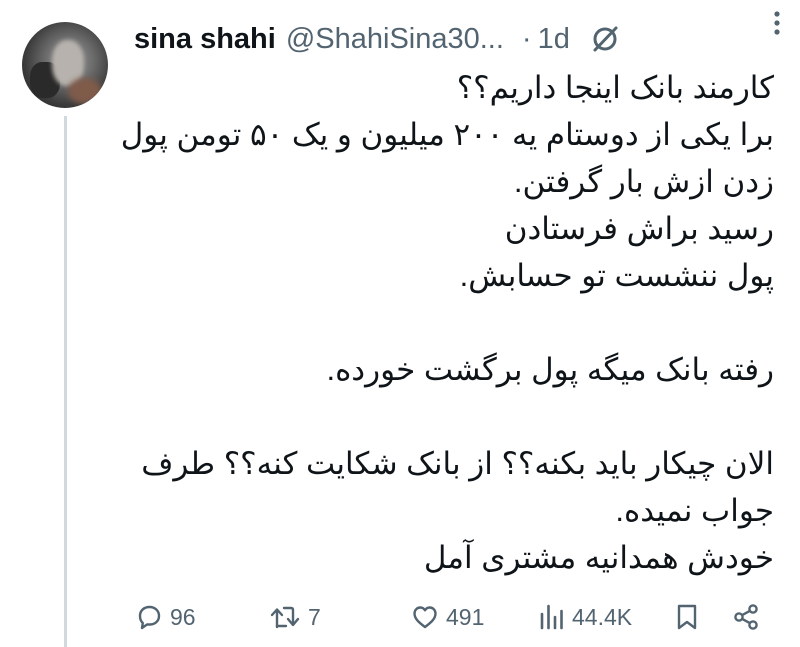  I want to click on bookmark-icon, so click(687, 617).